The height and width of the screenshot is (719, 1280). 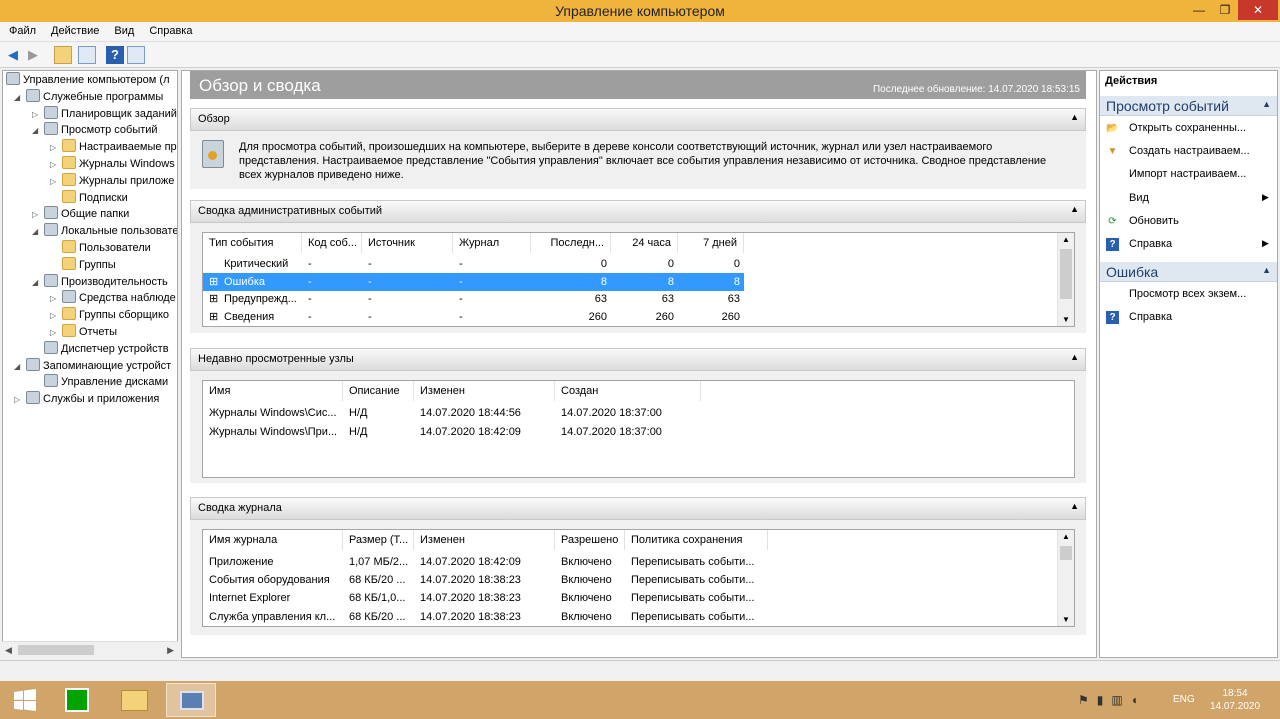 I want to click on tree-node: ▷ Настраиваемые пр, so click(x=113, y=147).